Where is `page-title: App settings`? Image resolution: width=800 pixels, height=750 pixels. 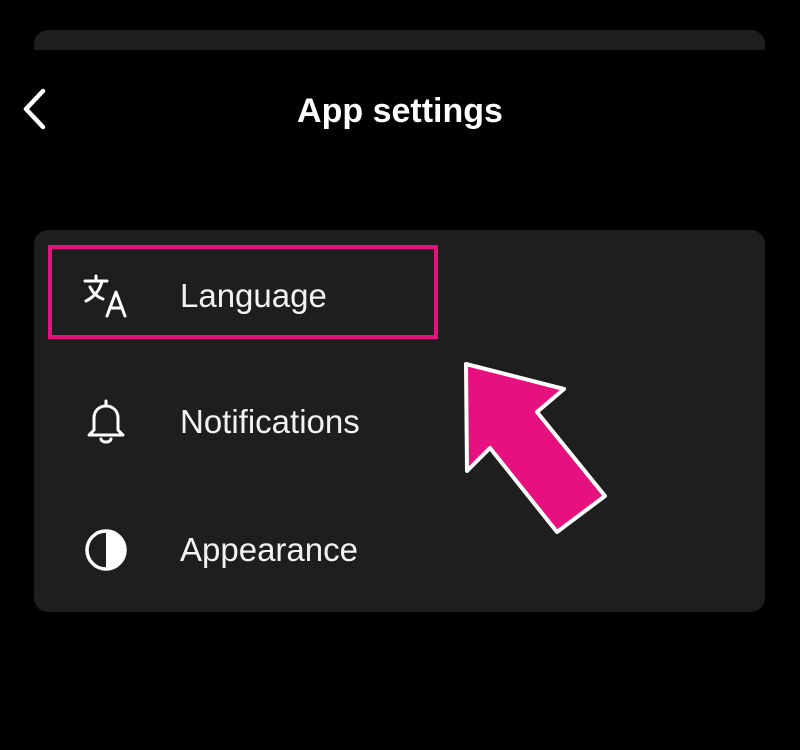 page-title: App settings is located at coordinates (400, 111).